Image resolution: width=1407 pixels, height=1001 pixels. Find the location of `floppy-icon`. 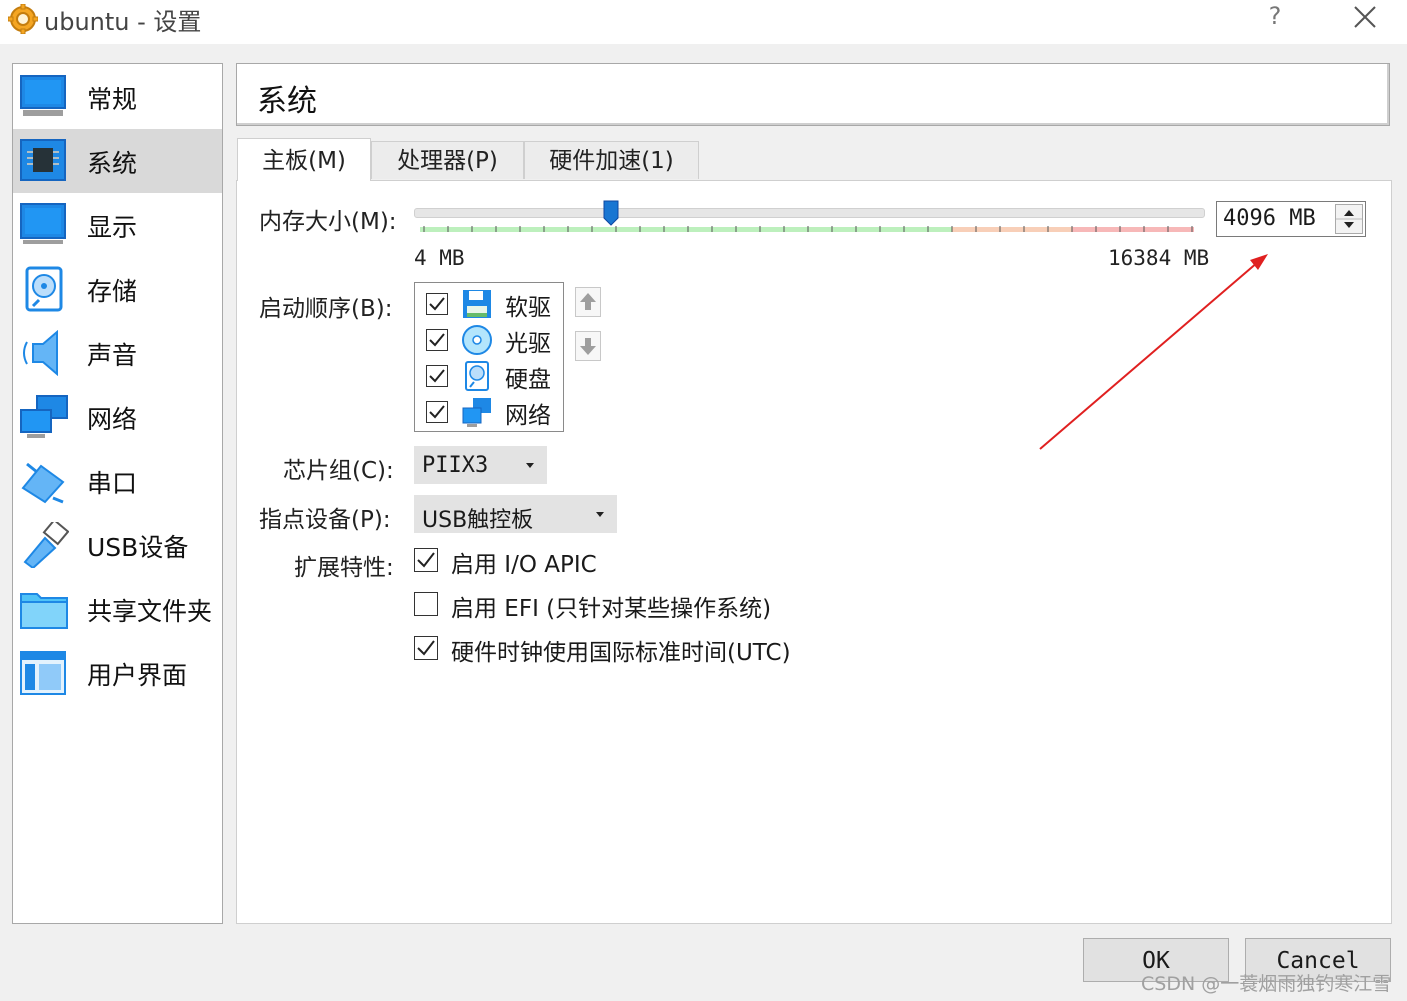

floppy-icon is located at coordinates (477, 304).